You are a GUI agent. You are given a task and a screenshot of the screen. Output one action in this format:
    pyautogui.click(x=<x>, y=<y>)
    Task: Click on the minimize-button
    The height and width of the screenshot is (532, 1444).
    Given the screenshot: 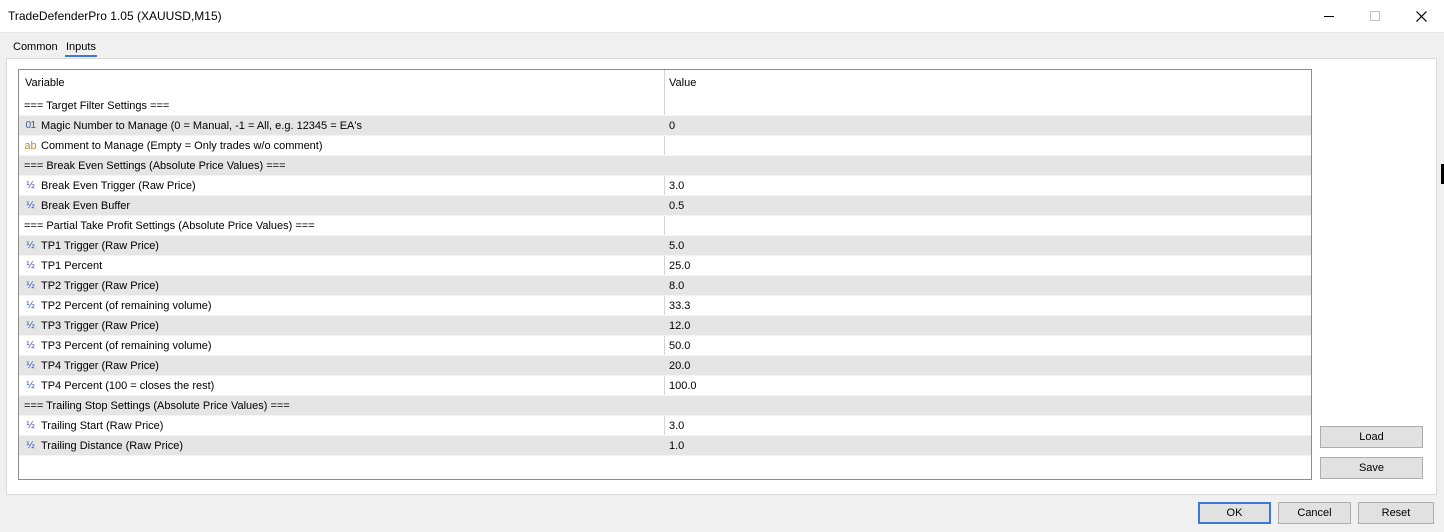 What is the action you would take?
    pyautogui.click(x=1329, y=16)
    